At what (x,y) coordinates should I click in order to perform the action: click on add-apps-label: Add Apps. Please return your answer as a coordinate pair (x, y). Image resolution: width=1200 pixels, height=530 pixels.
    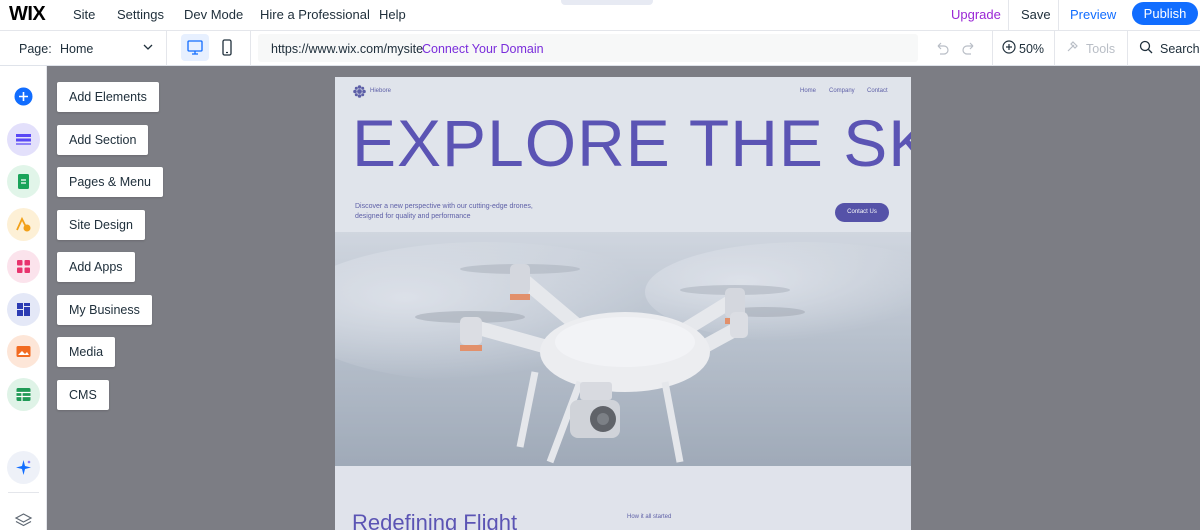
    Looking at the image, I should click on (96, 267).